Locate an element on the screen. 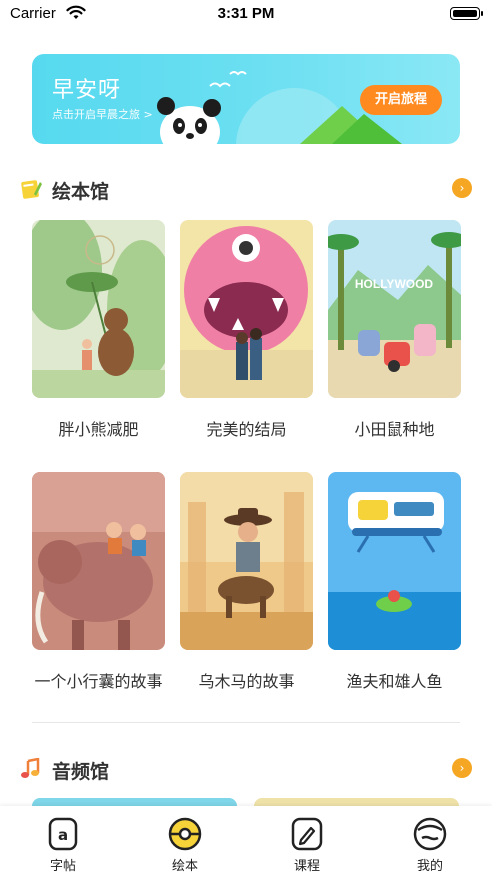 The height and width of the screenshot is (878, 492). book-title: 乌木马的故事 is located at coordinates (246, 681).